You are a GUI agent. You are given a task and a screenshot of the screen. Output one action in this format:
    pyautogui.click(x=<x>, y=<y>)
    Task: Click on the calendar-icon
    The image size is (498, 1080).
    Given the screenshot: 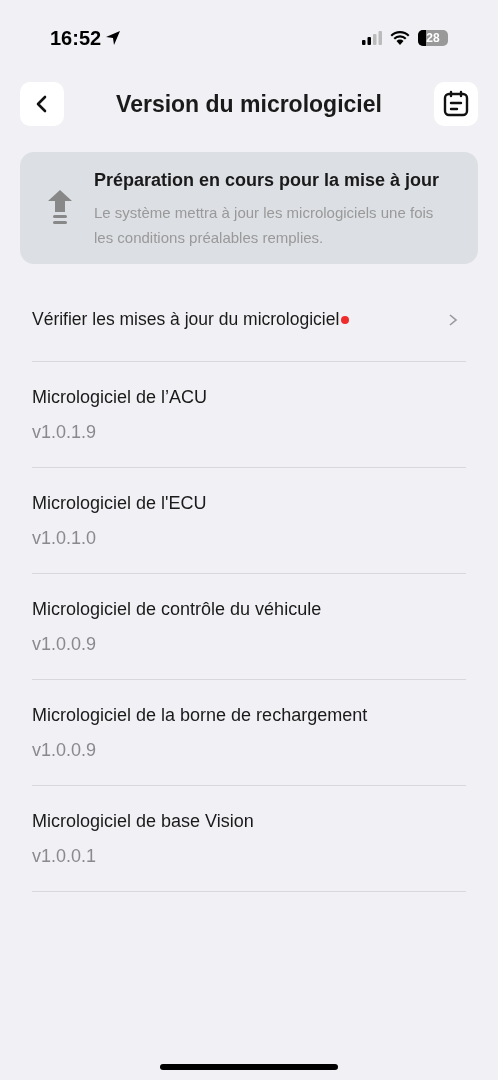 What is the action you would take?
    pyautogui.click(x=456, y=104)
    